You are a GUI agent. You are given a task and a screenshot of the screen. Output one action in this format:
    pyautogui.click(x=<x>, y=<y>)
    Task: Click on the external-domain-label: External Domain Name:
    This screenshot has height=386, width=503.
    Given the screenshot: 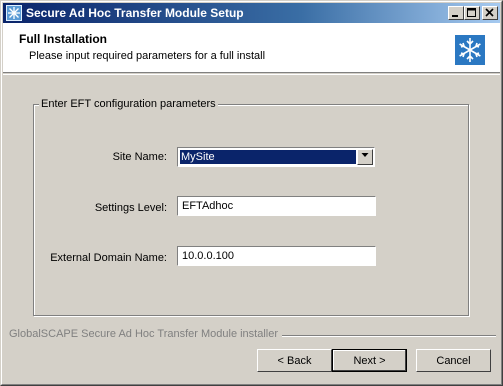 What is the action you would take?
    pyautogui.click(x=108, y=258)
    